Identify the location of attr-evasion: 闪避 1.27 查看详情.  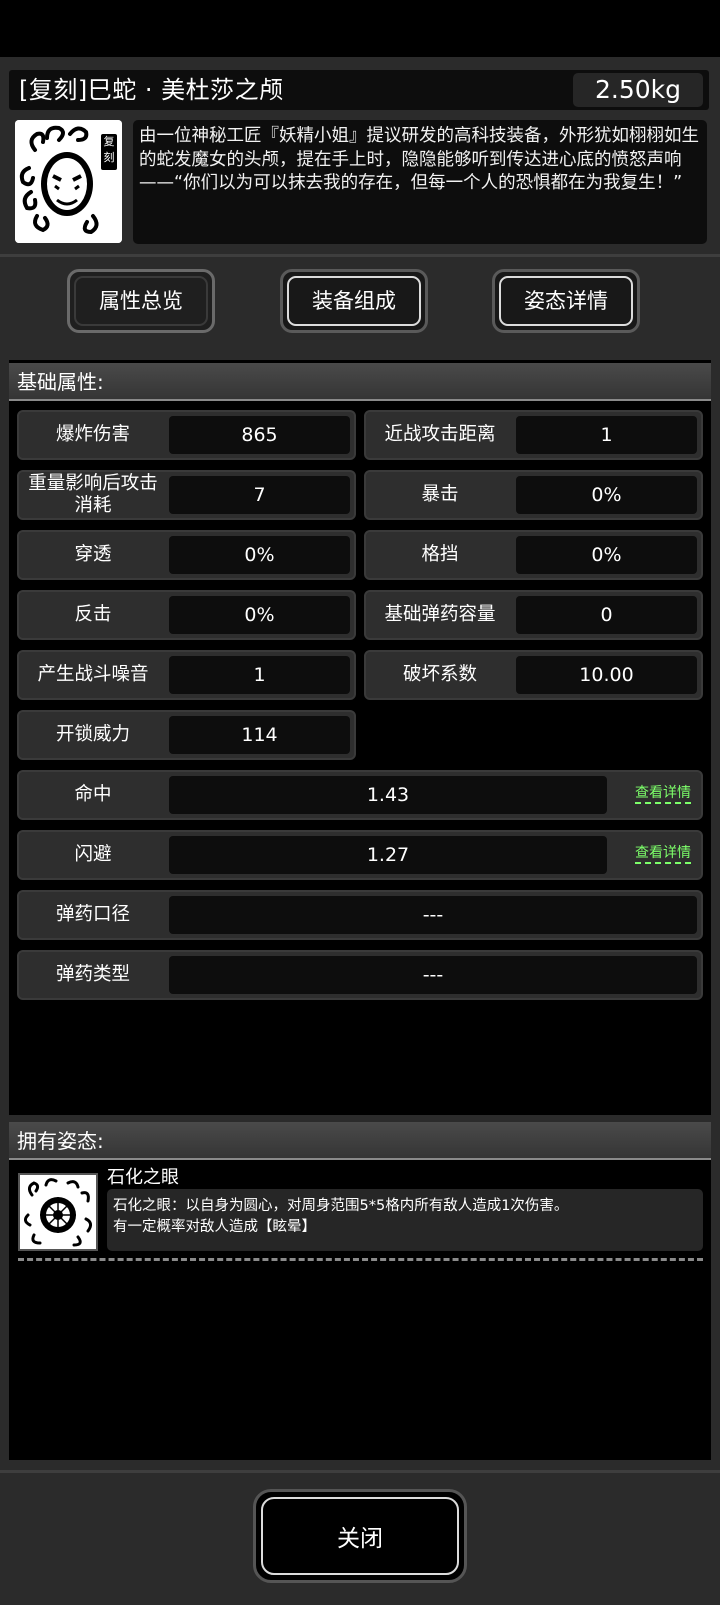
(360, 855).